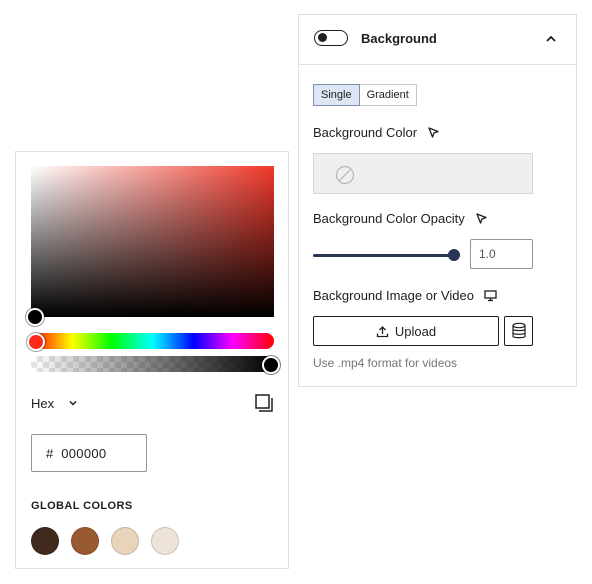 The image size is (592, 584). I want to click on upload-button-label: Upload, so click(415, 331).